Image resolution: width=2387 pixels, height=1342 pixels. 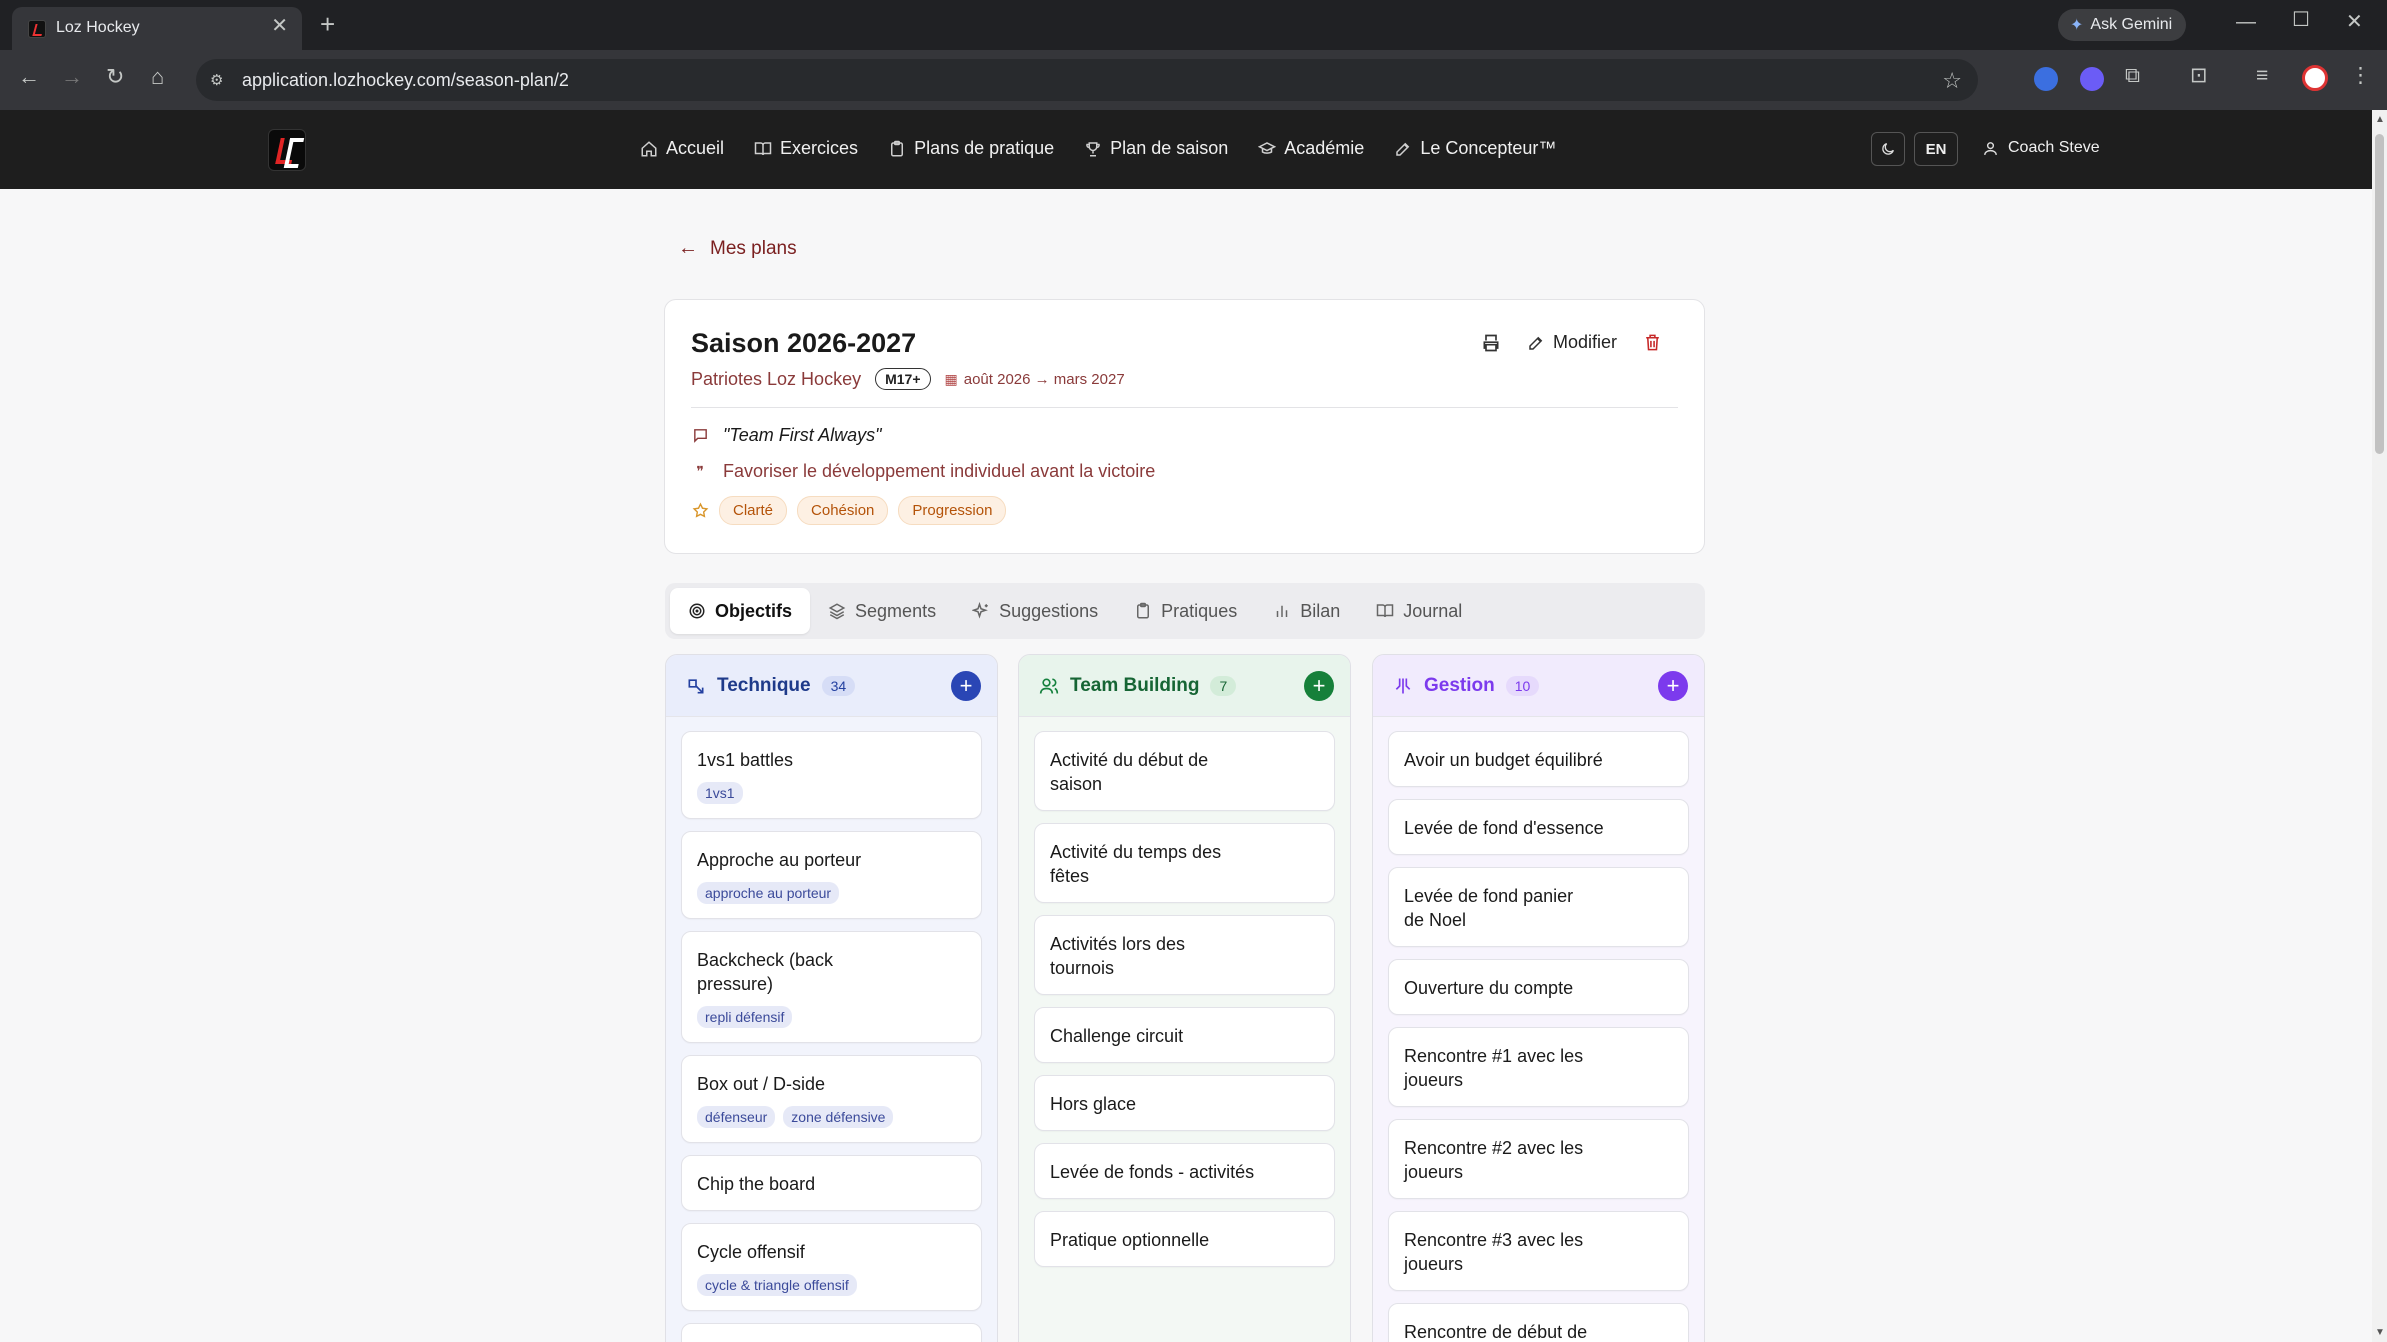 I want to click on objective-card: Activités lors des tournois, so click(x=1184, y=955).